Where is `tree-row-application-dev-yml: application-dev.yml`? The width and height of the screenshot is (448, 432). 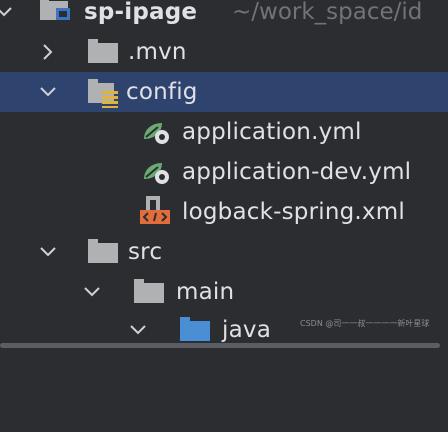
tree-row-application-dev-yml: application-dev.yml is located at coordinates (224, 172).